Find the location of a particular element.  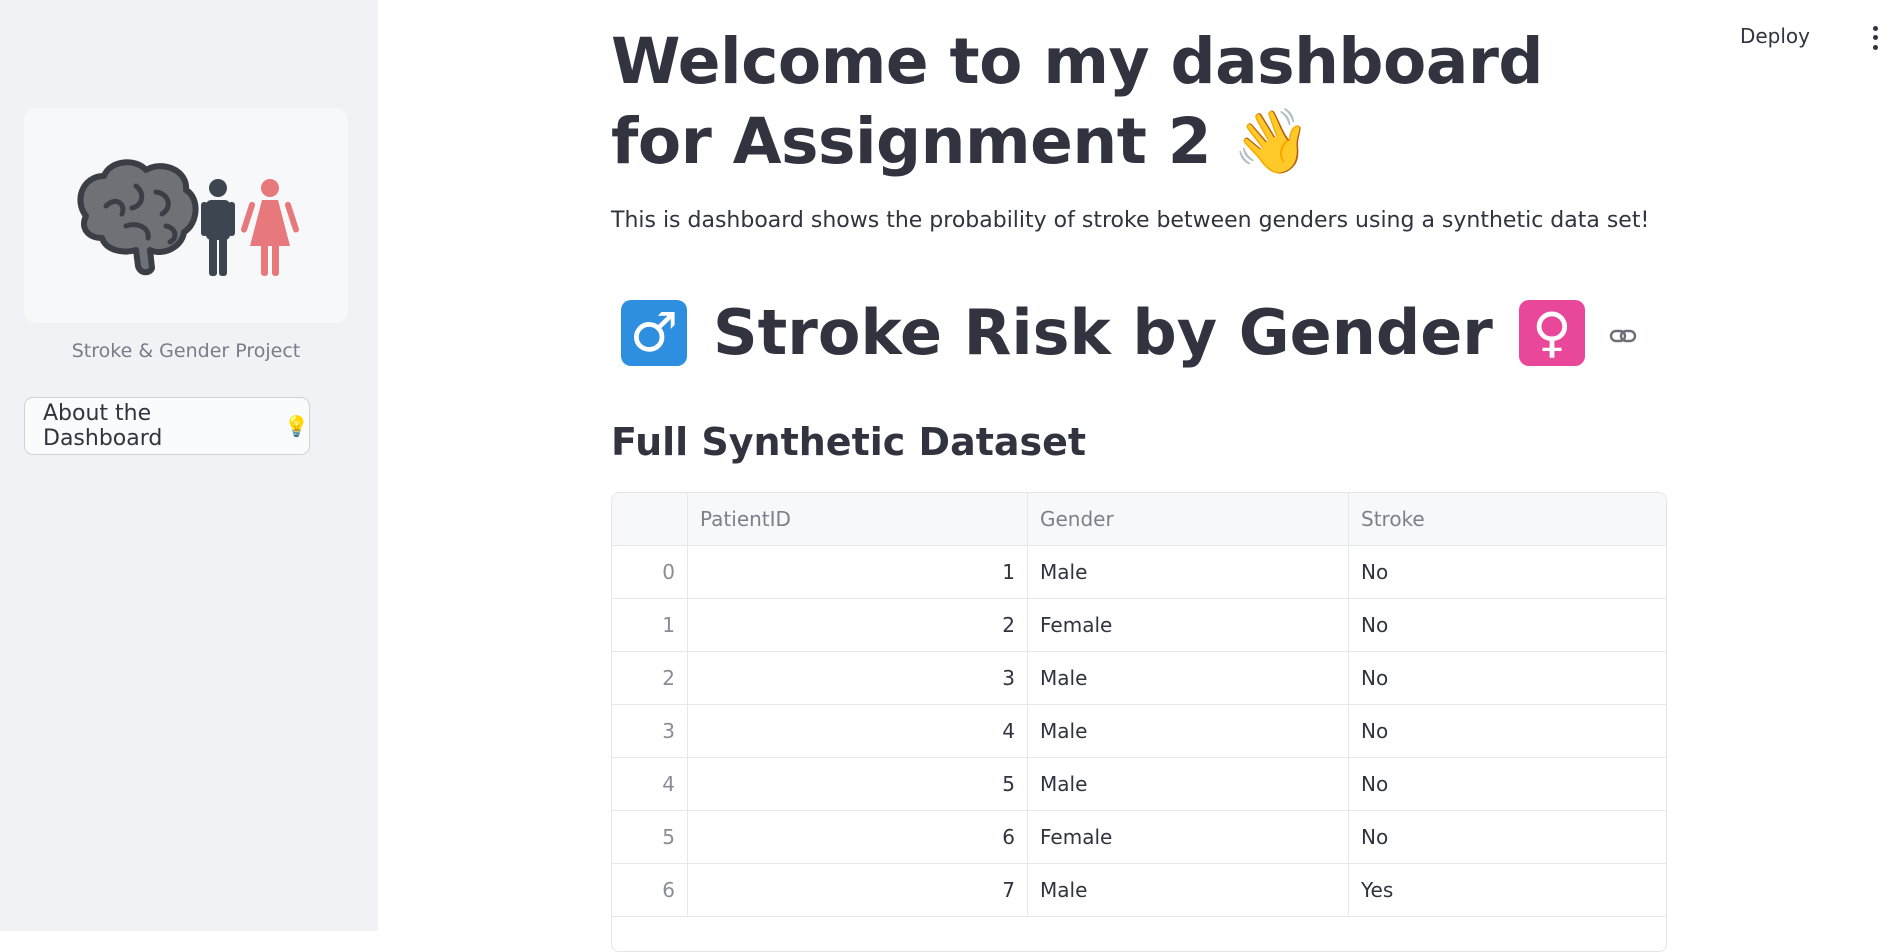

table-row: 4 5 Male No is located at coordinates (1139, 784).